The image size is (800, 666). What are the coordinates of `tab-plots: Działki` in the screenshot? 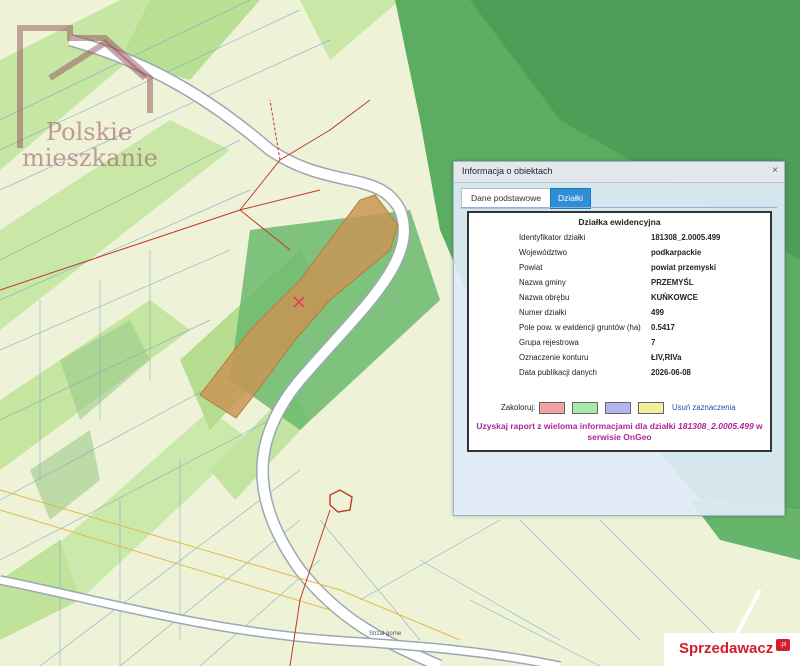 It's located at (570, 198).